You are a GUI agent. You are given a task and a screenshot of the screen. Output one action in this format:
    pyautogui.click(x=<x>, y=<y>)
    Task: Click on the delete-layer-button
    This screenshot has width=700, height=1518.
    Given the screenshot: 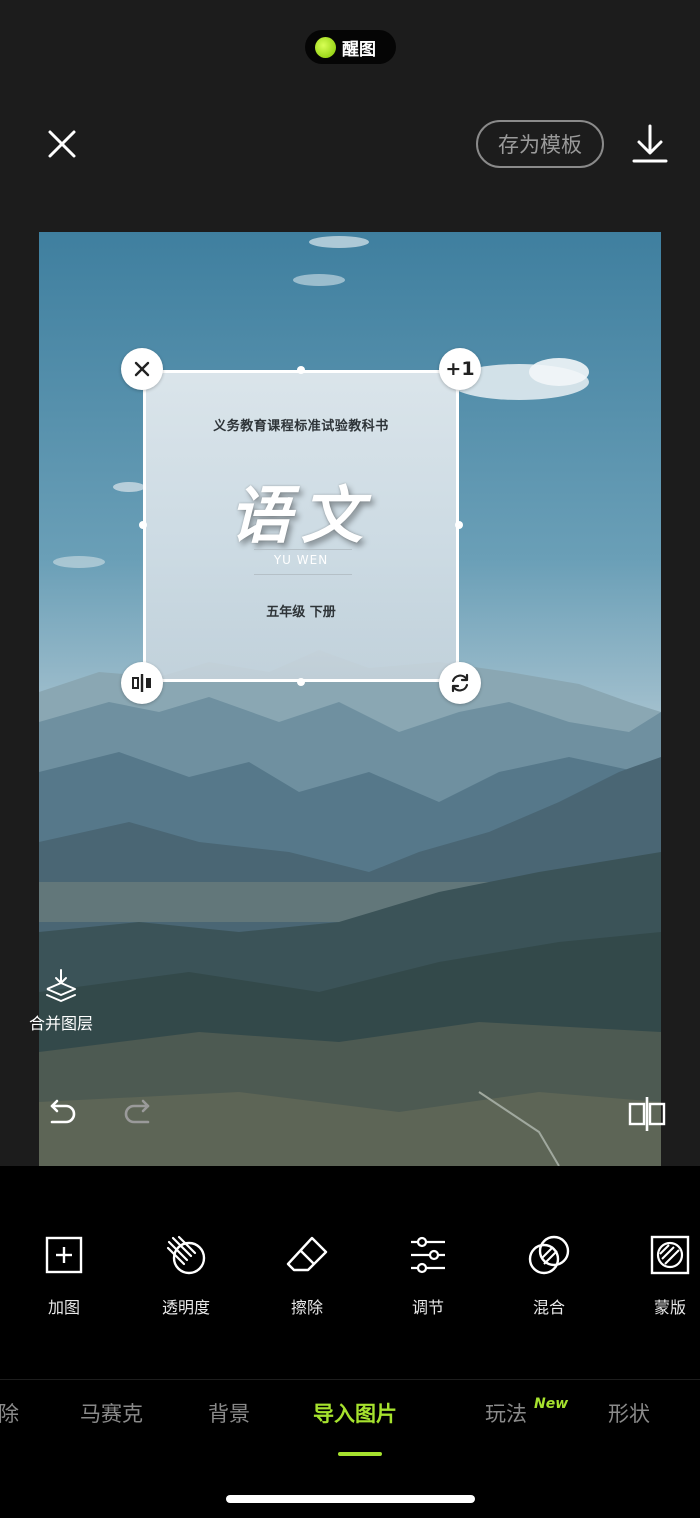 What is the action you would take?
    pyautogui.click(x=142, y=369)
    